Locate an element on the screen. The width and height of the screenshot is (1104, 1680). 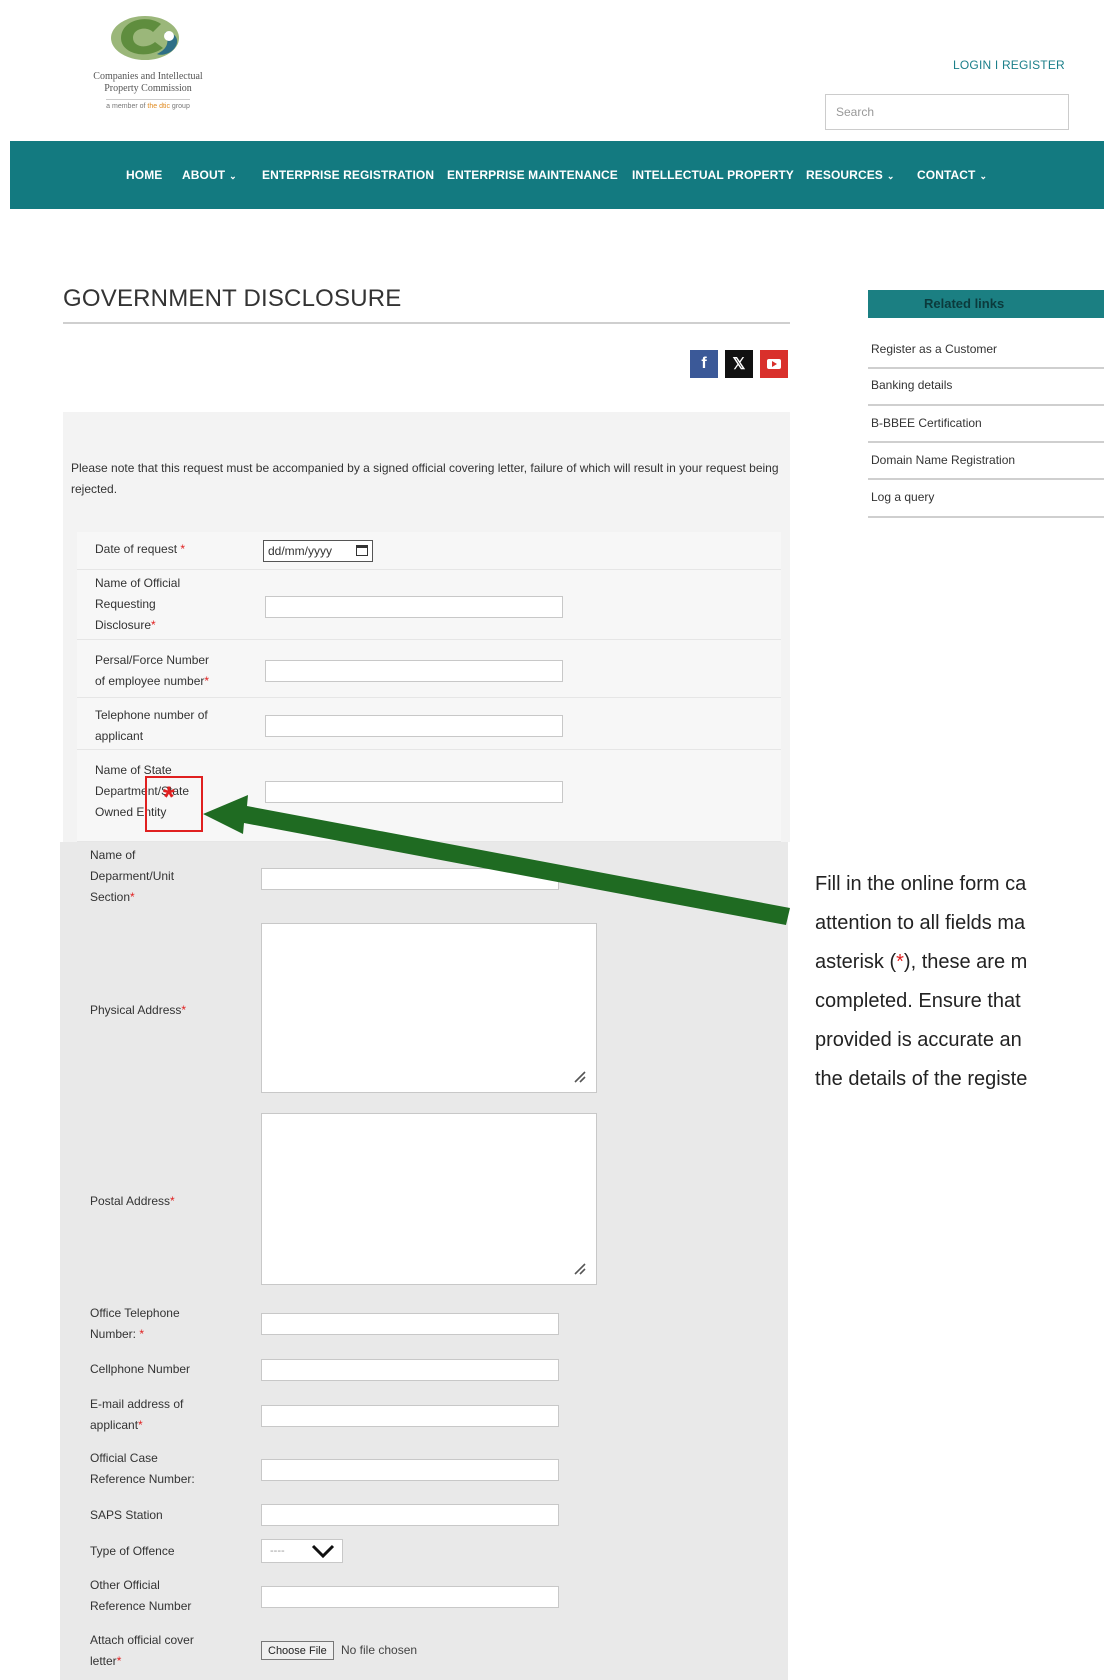
nav-enterprise-registration: ENTERPRISE REGISTRATION is located at coordinates (348, 175).